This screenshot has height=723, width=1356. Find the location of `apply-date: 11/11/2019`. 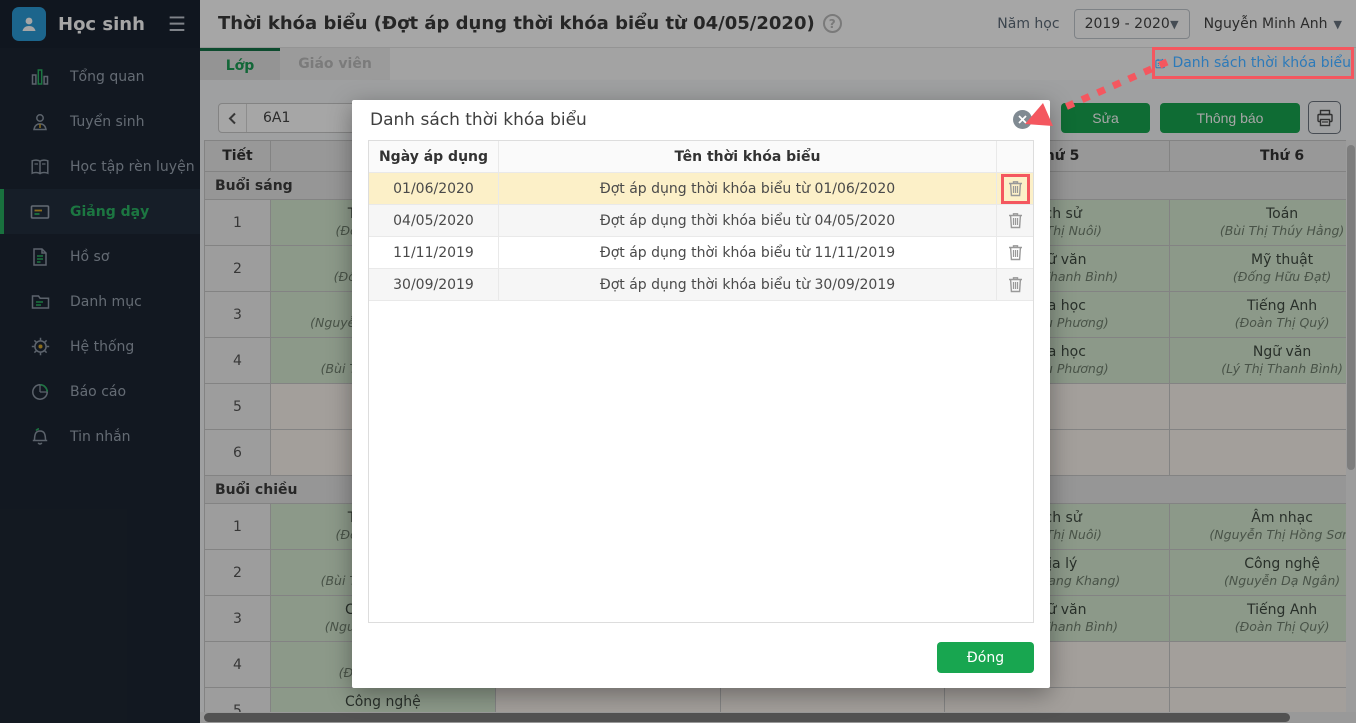

apply-date: 11/11/2019 is located at coordinates (434, 252).